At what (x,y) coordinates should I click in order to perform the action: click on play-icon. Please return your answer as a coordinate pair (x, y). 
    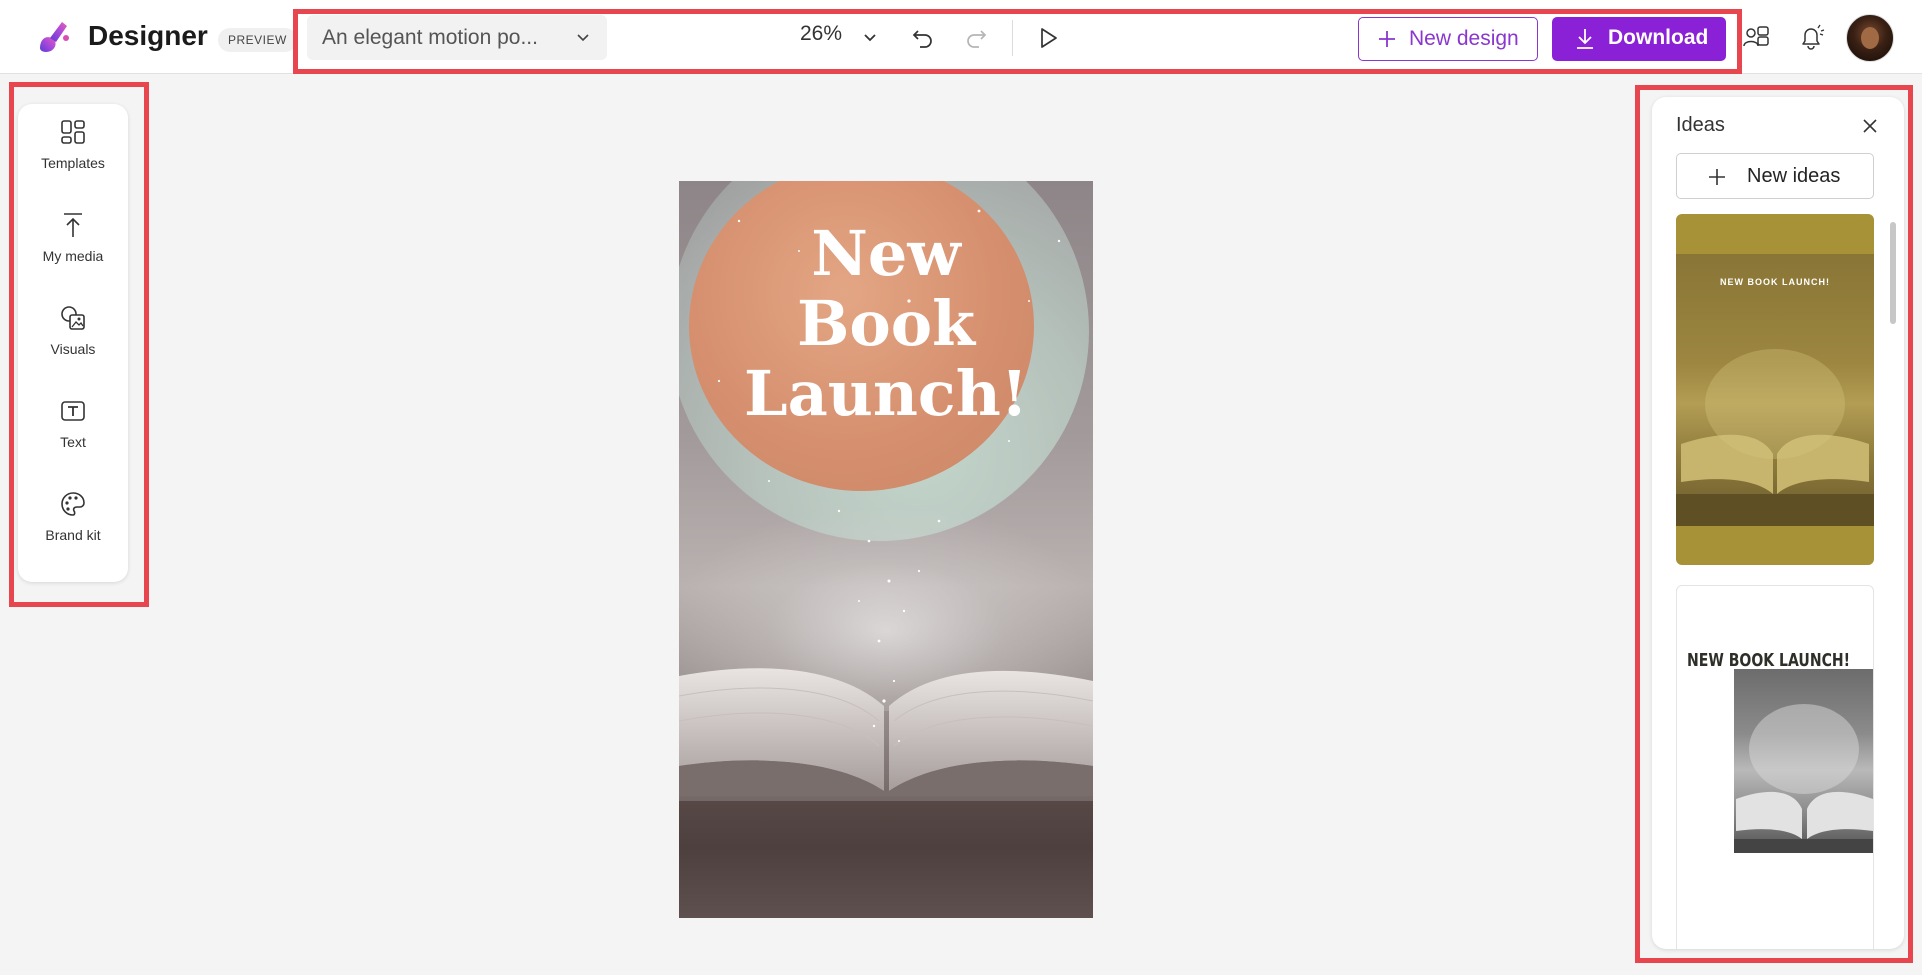
    Looking at the image, I should click on (1049, 38).